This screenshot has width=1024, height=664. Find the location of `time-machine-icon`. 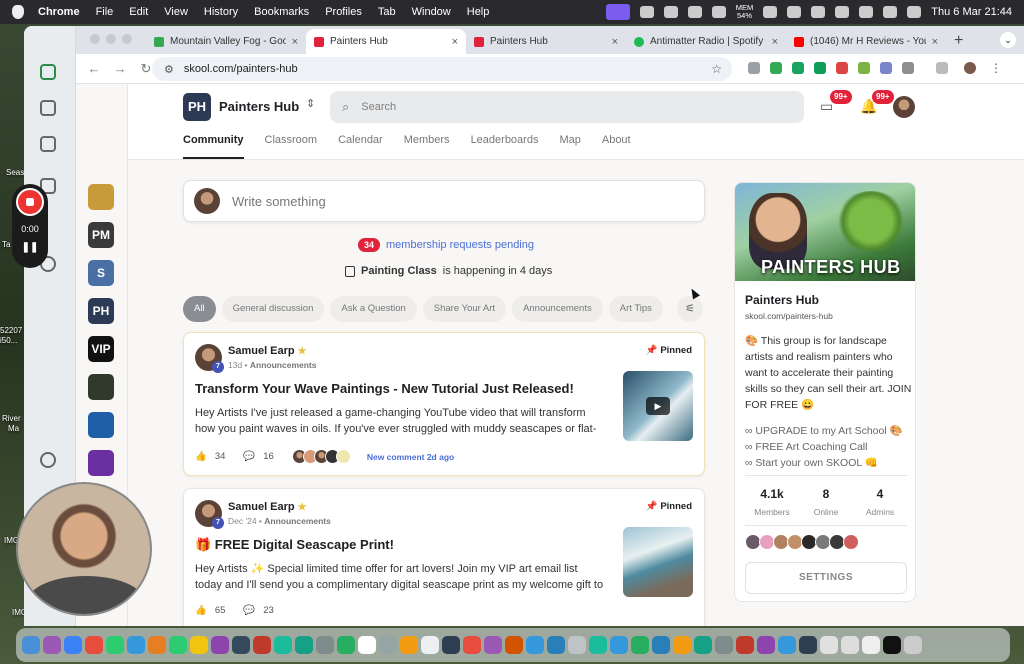

time-machine-icon is located at coordinates (794, 12).